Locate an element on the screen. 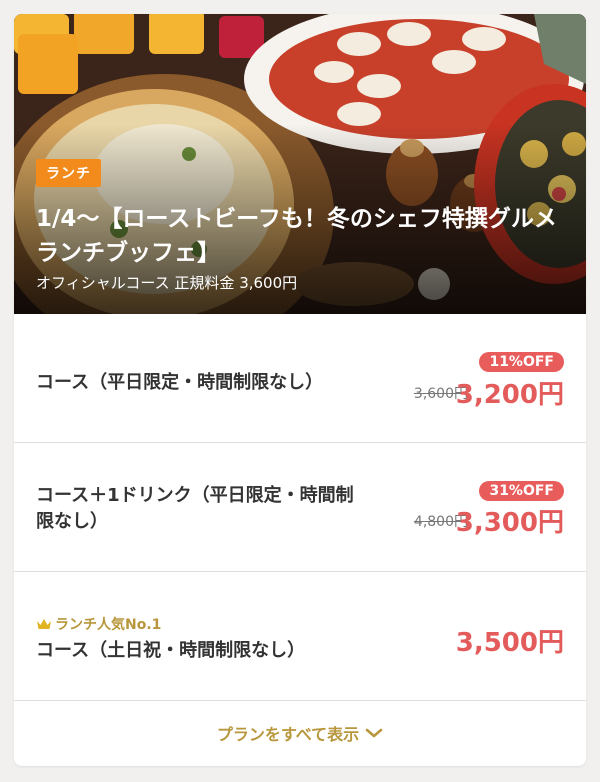 Image resolution: width=600 pixels, height=782 pixels. show-all-plans-button: プランをすべて表示 is located at coordinates (300, 733).